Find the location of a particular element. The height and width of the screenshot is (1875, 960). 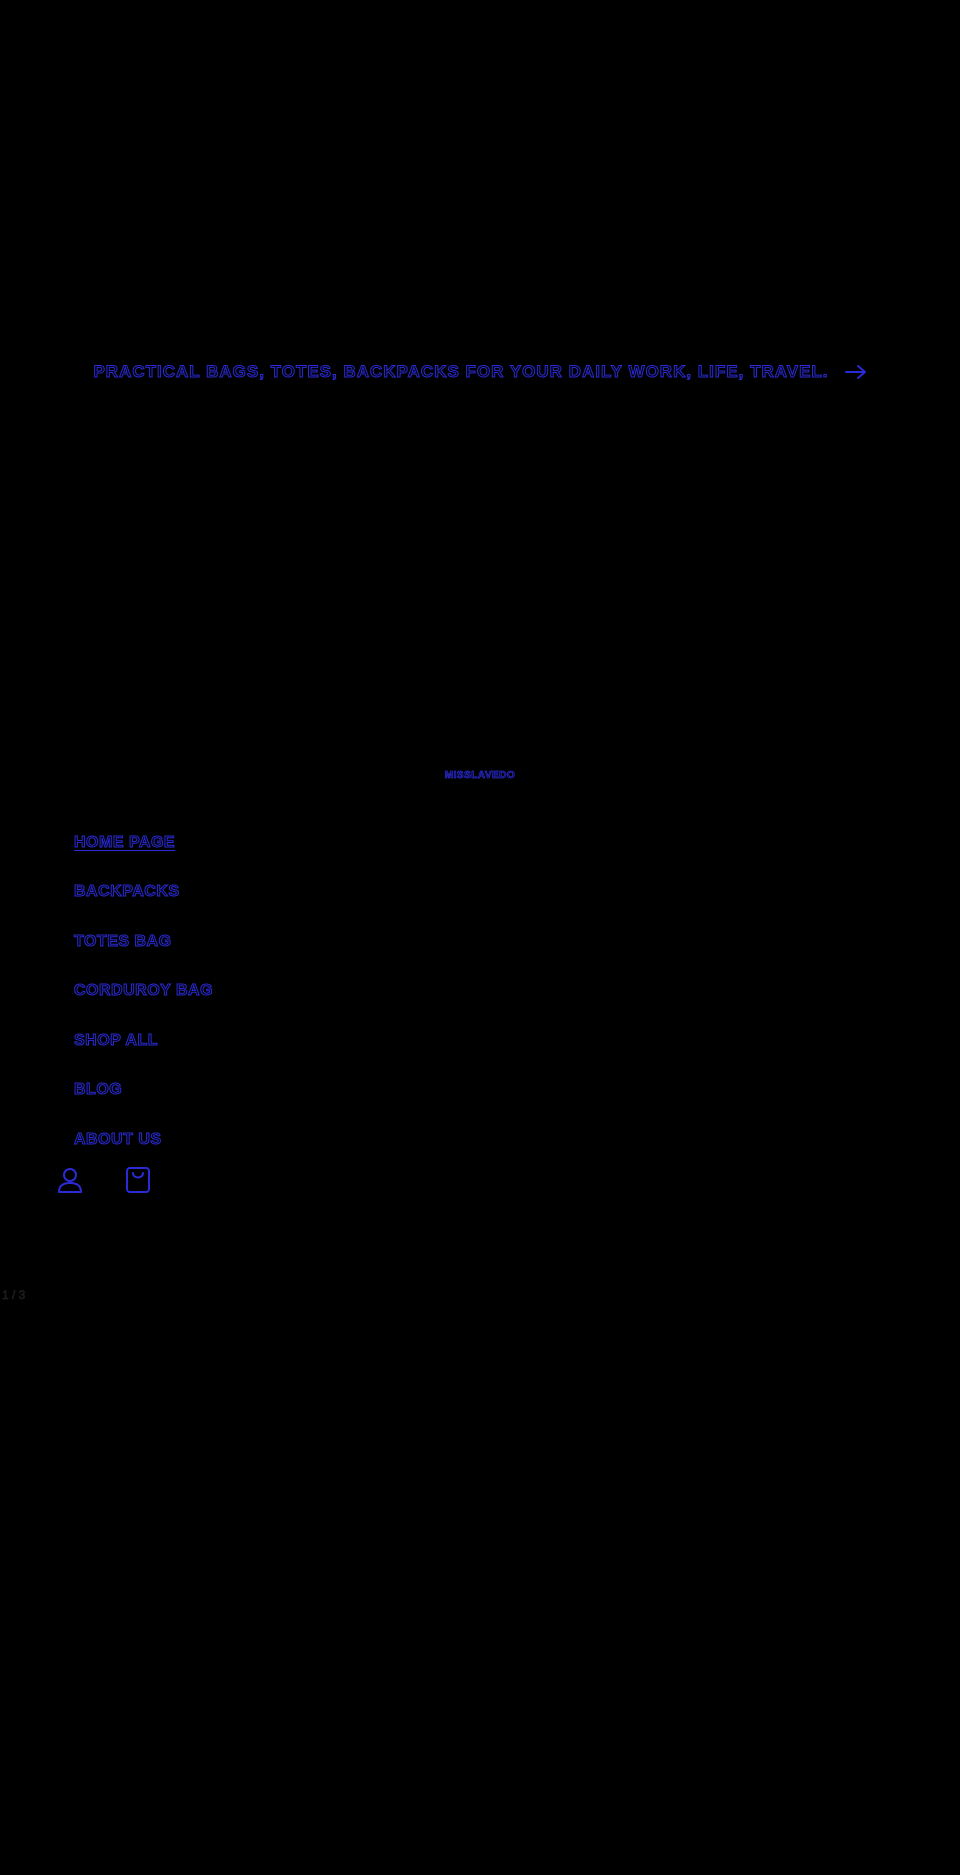

arrow-right-icon is located at coordinates (855, 372).